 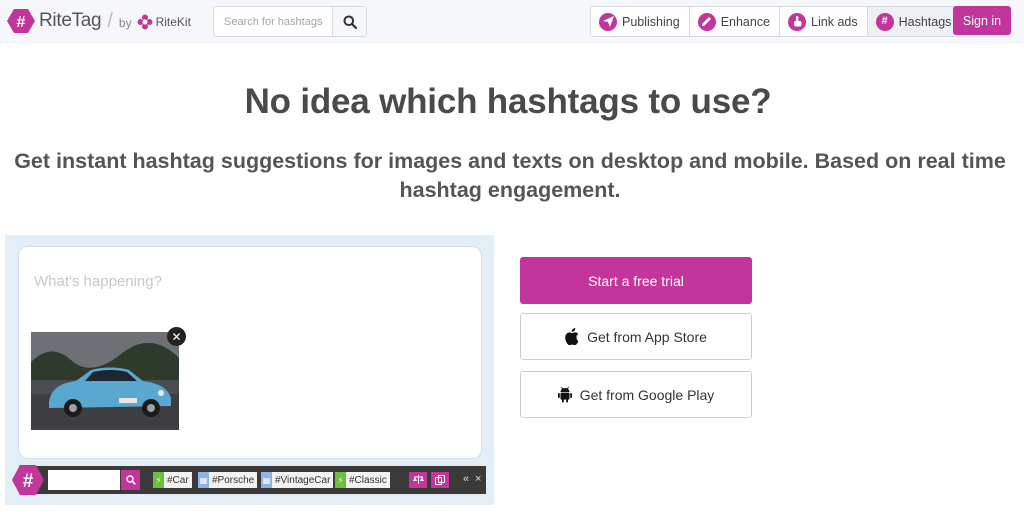 I want to click on tag-car: ⚡ #Car, so click(x=172, y=480).